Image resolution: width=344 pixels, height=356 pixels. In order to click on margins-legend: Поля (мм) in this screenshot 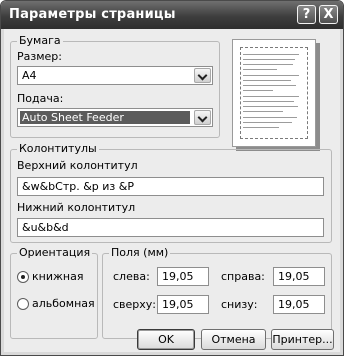, I will do `click(140, 252)`.